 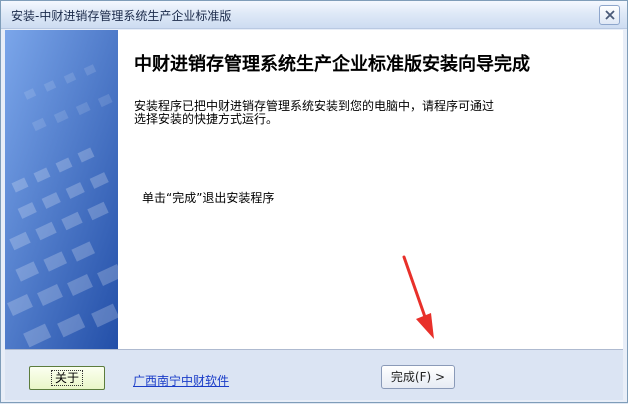 I want to click on title-bar: 安装-中财进销存管理系统生产企业标准版, so click(x=314, y=15).